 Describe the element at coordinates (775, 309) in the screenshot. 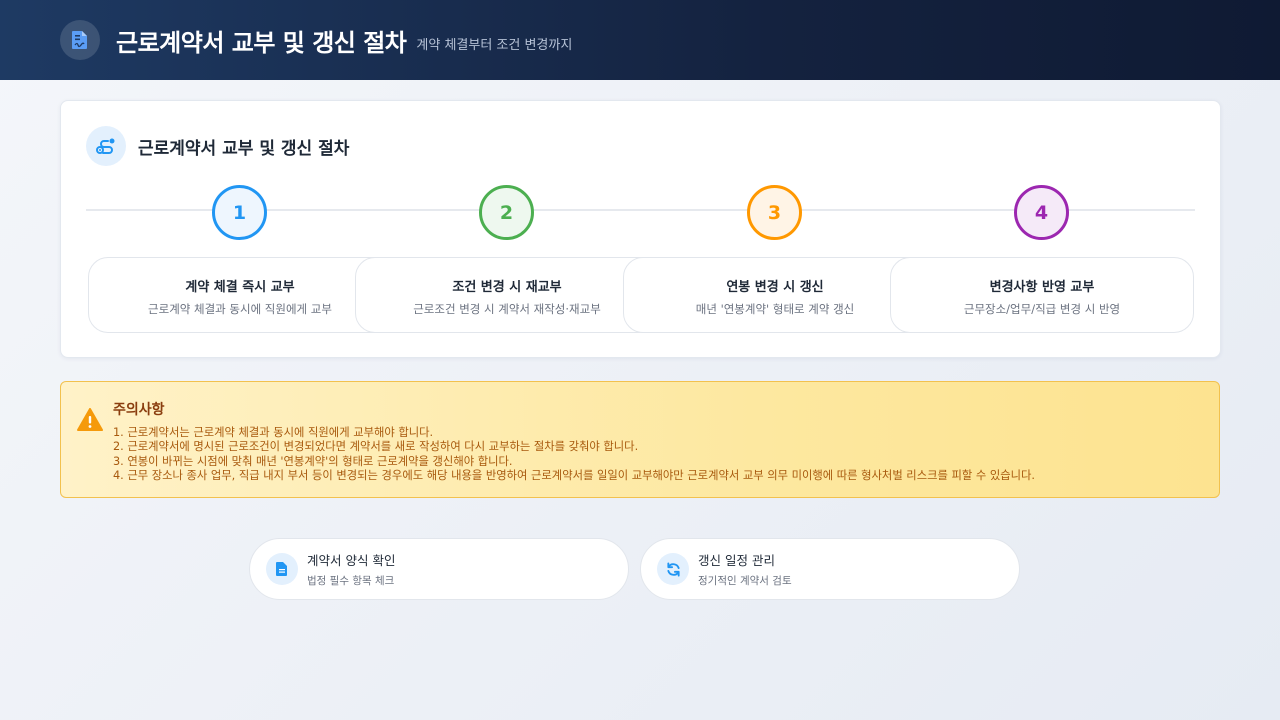

I see `step-3-description: 매년 '연봉계약' 형태로 계약 갱신` at that location.